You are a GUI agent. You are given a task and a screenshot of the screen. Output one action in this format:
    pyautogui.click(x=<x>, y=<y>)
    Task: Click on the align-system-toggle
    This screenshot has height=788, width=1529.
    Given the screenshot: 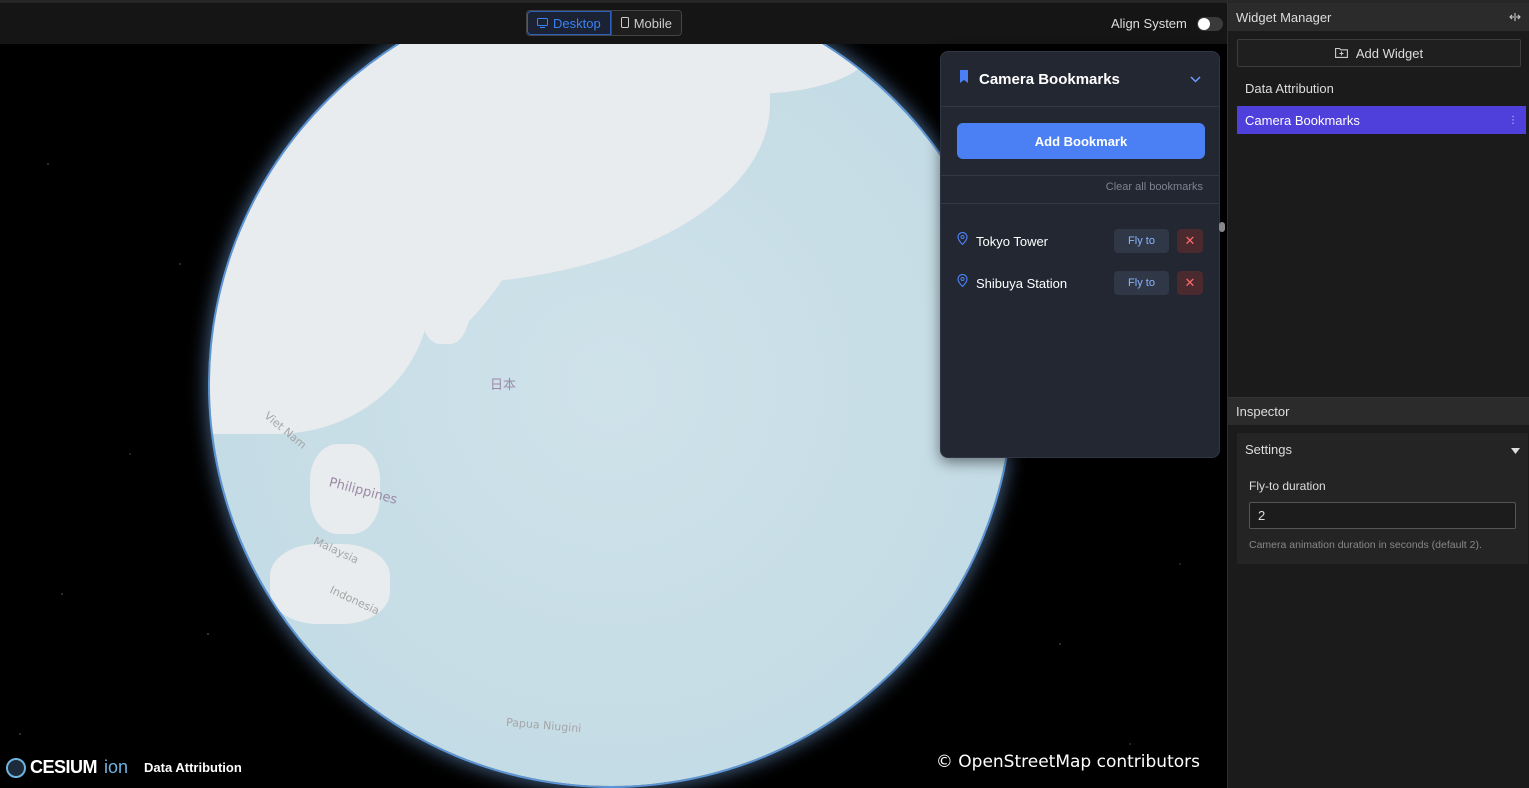 What is the action you would take?
    pyautogui.click(x=1209, y=23)
    